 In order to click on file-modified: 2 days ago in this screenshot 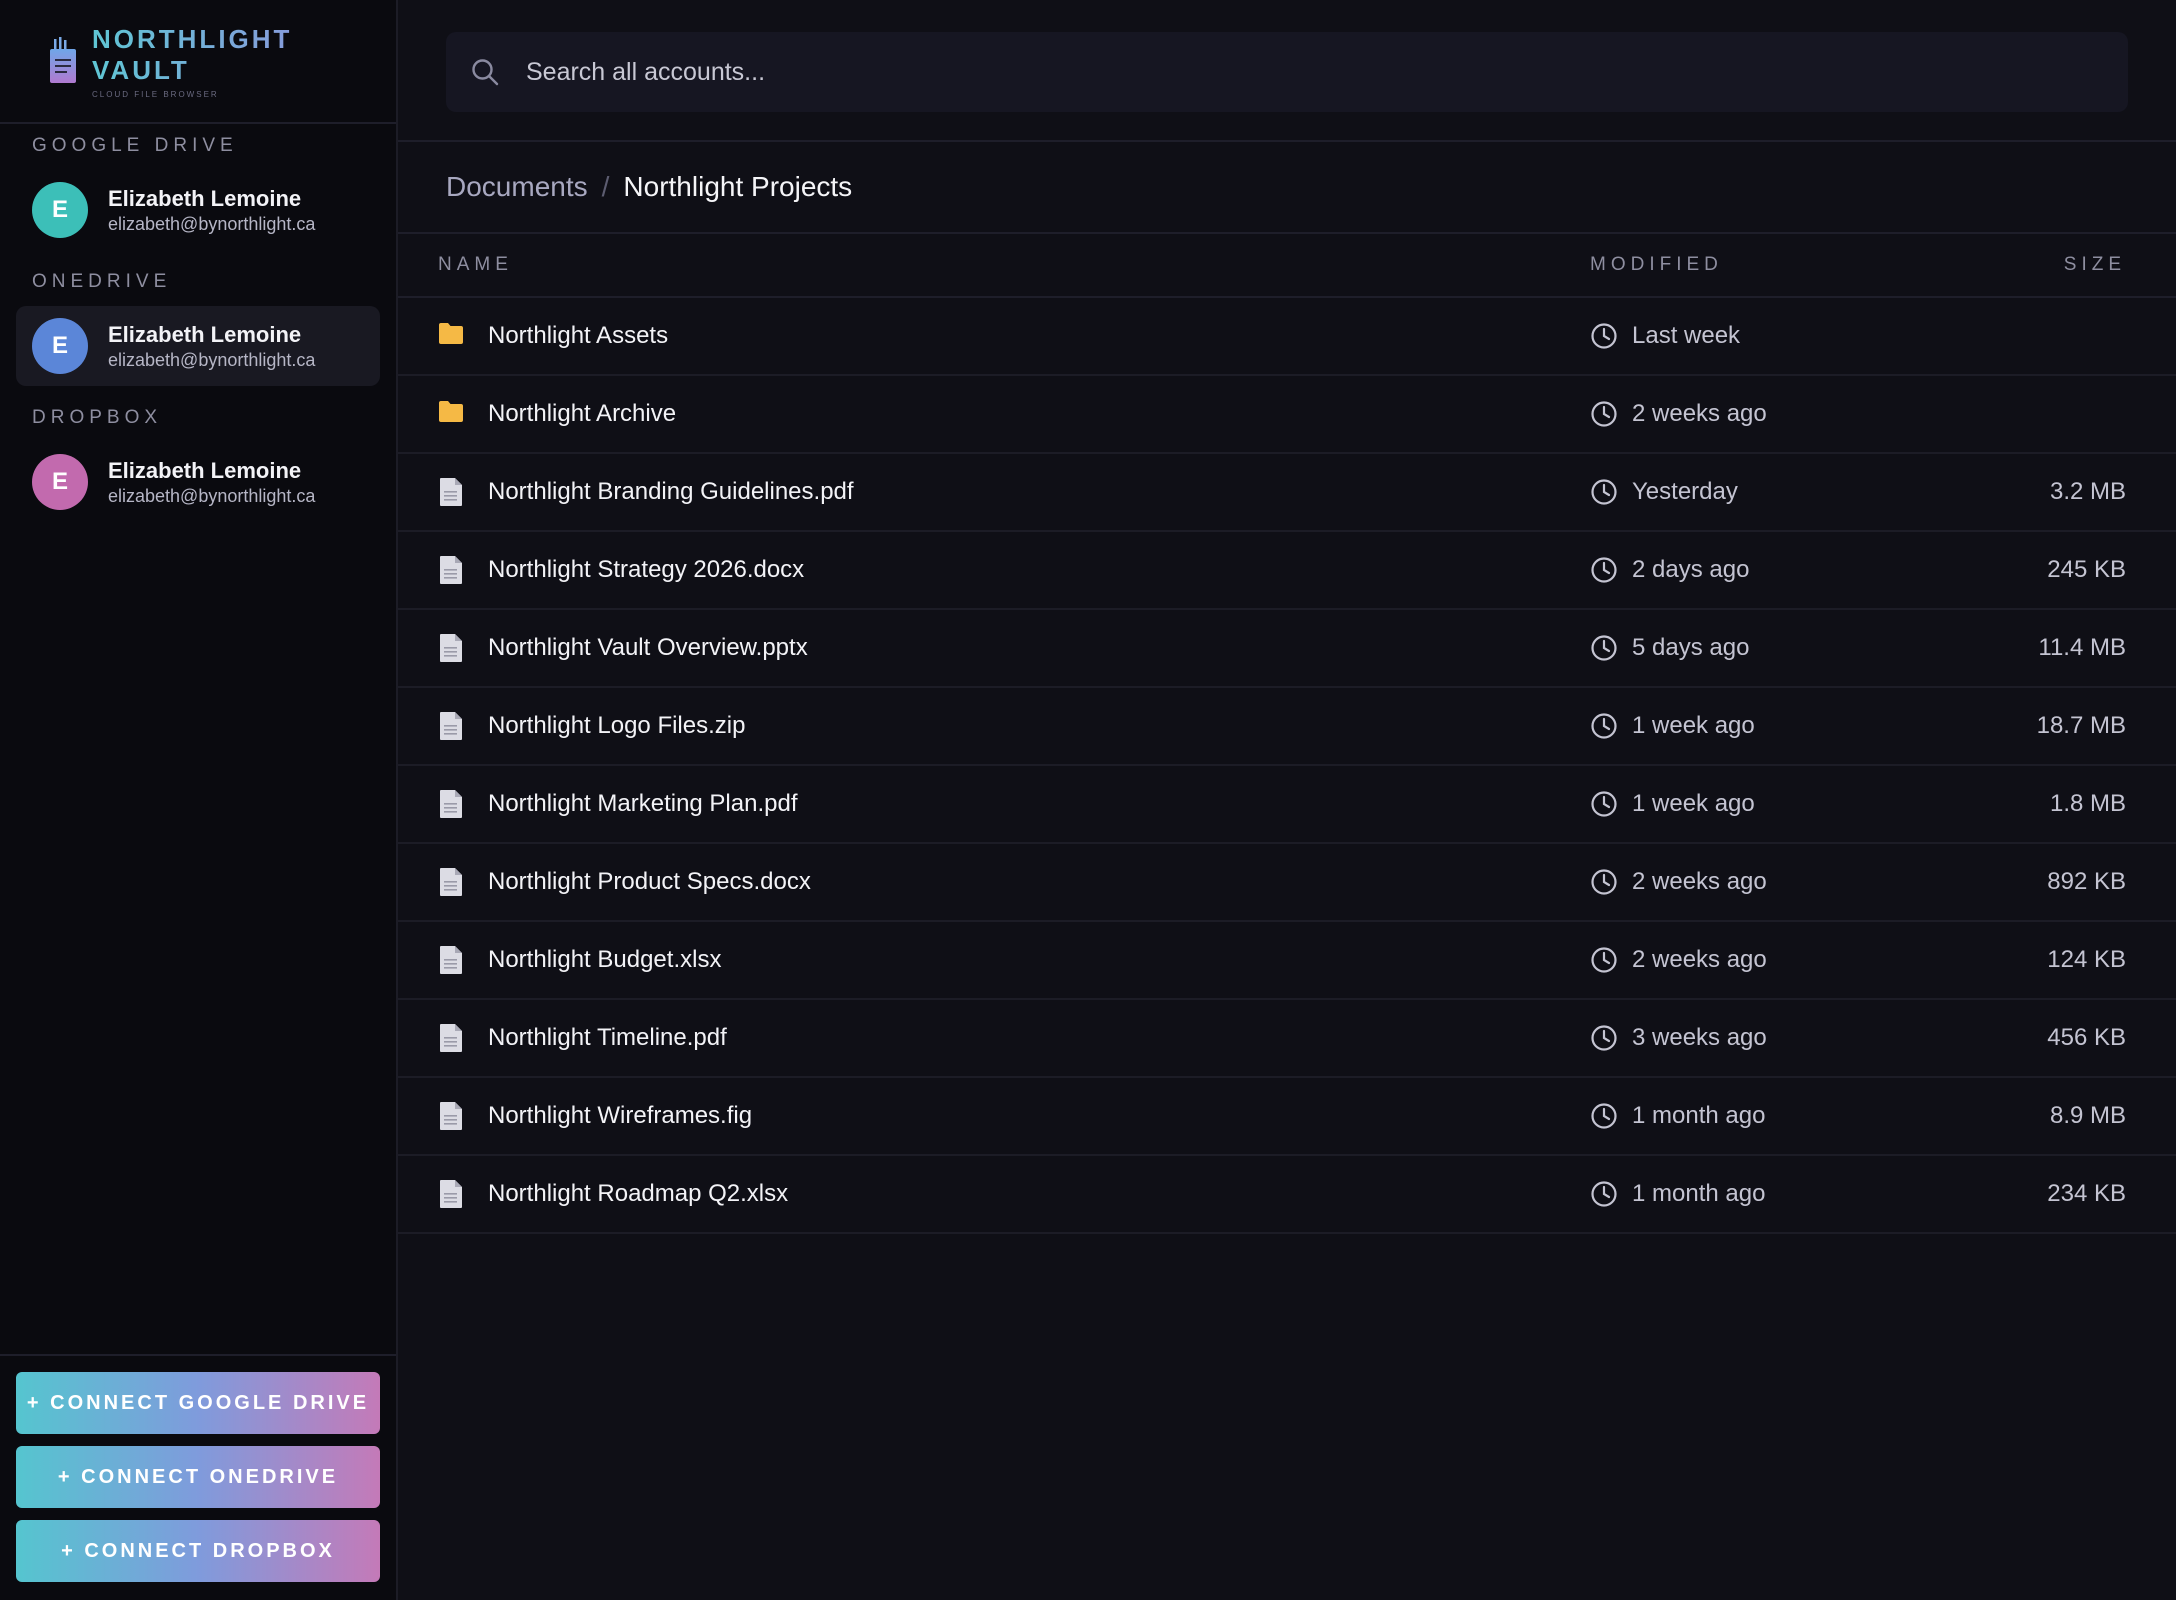, I will do `click(1691, 569)`.